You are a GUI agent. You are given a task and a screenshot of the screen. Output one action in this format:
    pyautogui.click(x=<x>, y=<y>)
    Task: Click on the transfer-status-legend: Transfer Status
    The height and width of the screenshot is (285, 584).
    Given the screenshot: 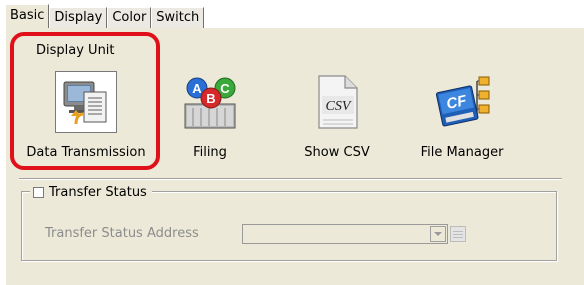 What is the action you would take?
    pyautogui.click(x=91, y=192)
    